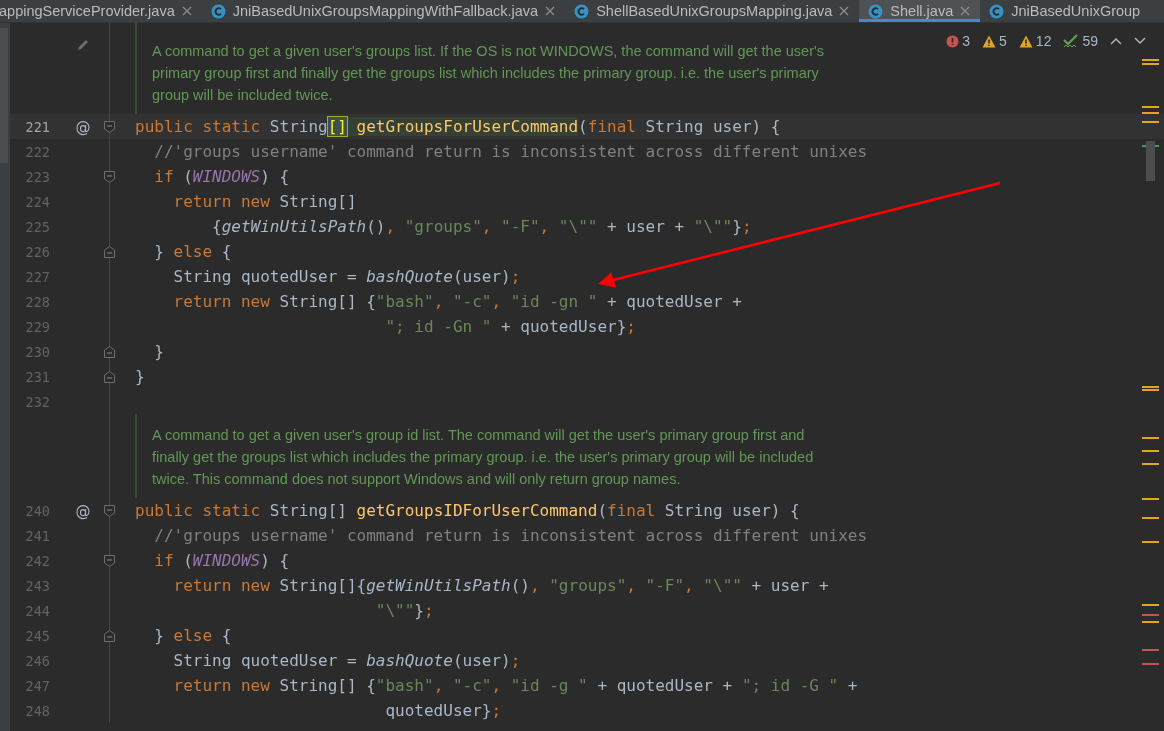 The width and height of the screenshot is (1164, 731). What do you see at coordinates (457, 301) in the screenshot?
I see `code-line: return new String[] {"bash", "-c", "id -gn " + quotedUser +` at bounding box center [457, 301].